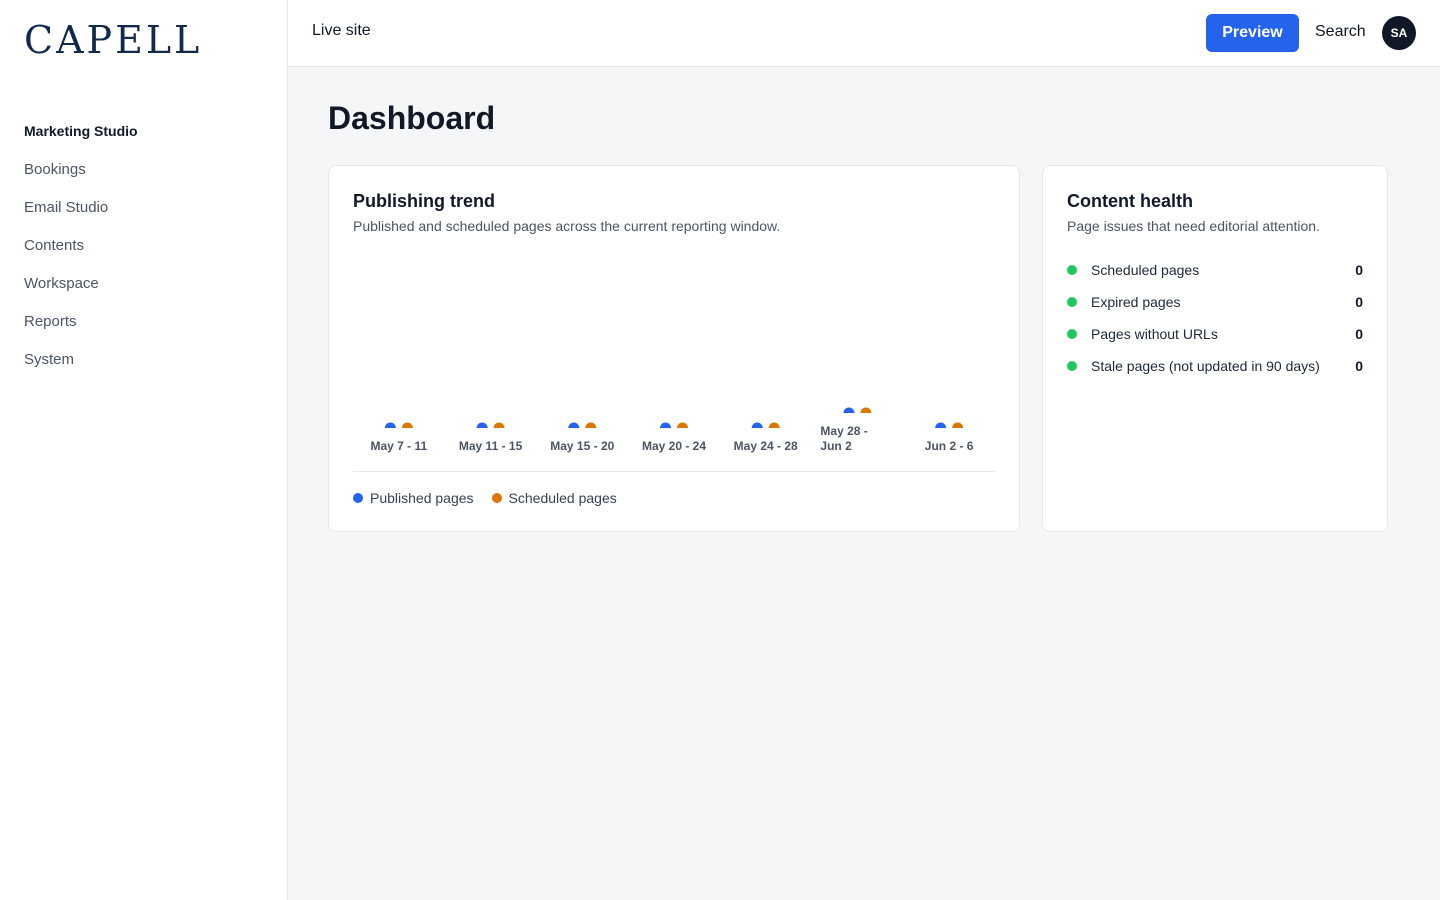 This screenshot has height=900, width=1440. I want to click on publishing-trend-chart, so click(674, 418).